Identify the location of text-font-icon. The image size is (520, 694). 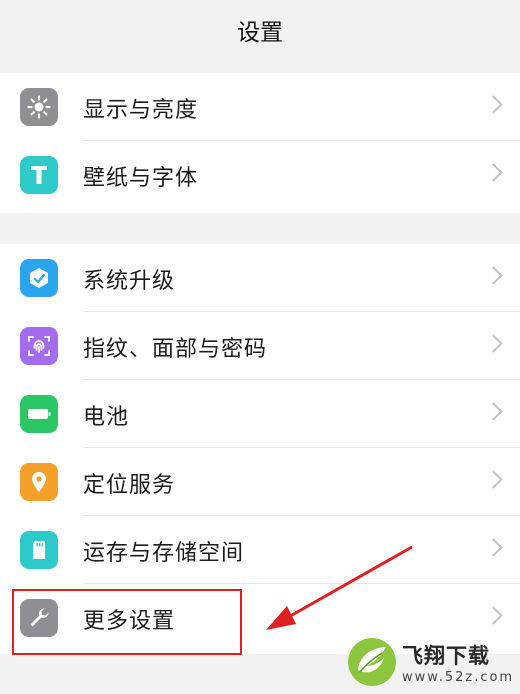
(39, 175).